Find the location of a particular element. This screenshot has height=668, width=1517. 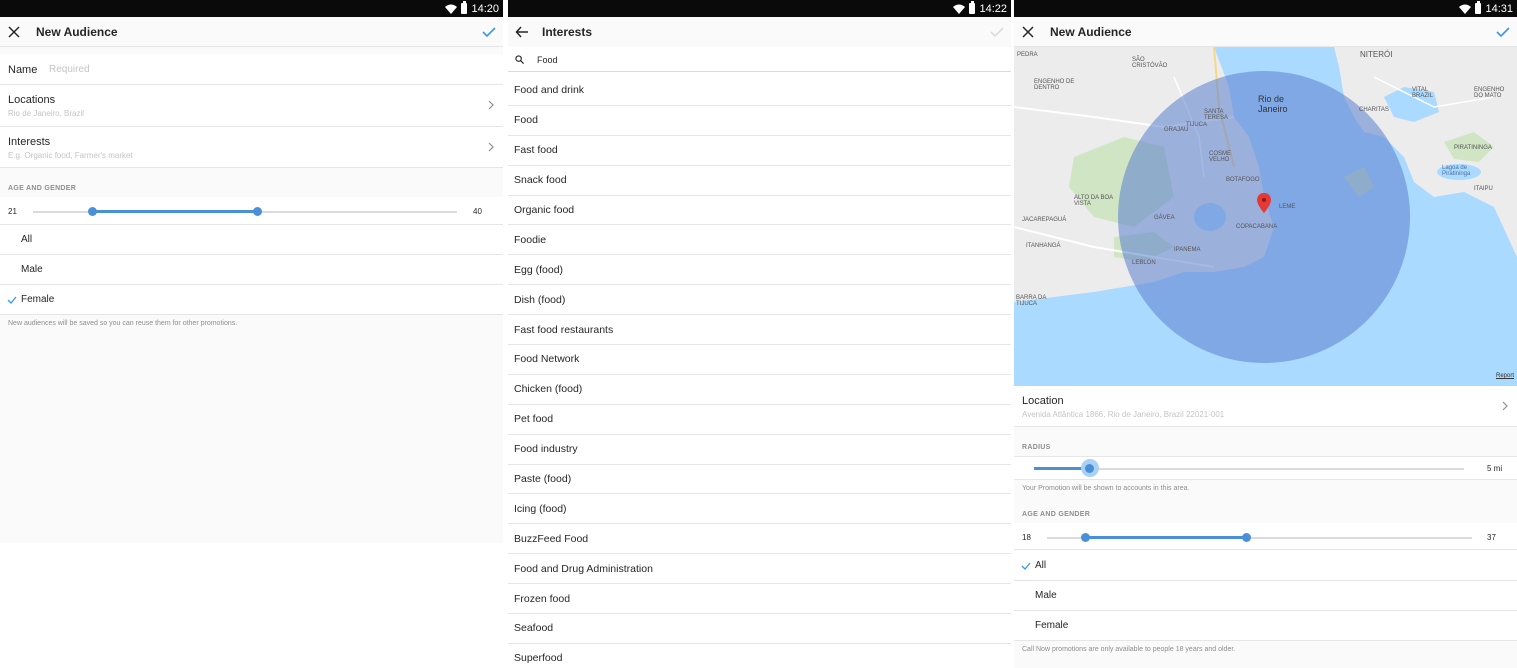

list-item: Fast food restaurants is located at coordinates (759, 330).